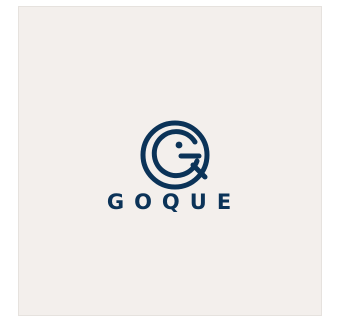 The image size is (338, 323). I want to click on g-q-monogram-icon, so click(175, 155).